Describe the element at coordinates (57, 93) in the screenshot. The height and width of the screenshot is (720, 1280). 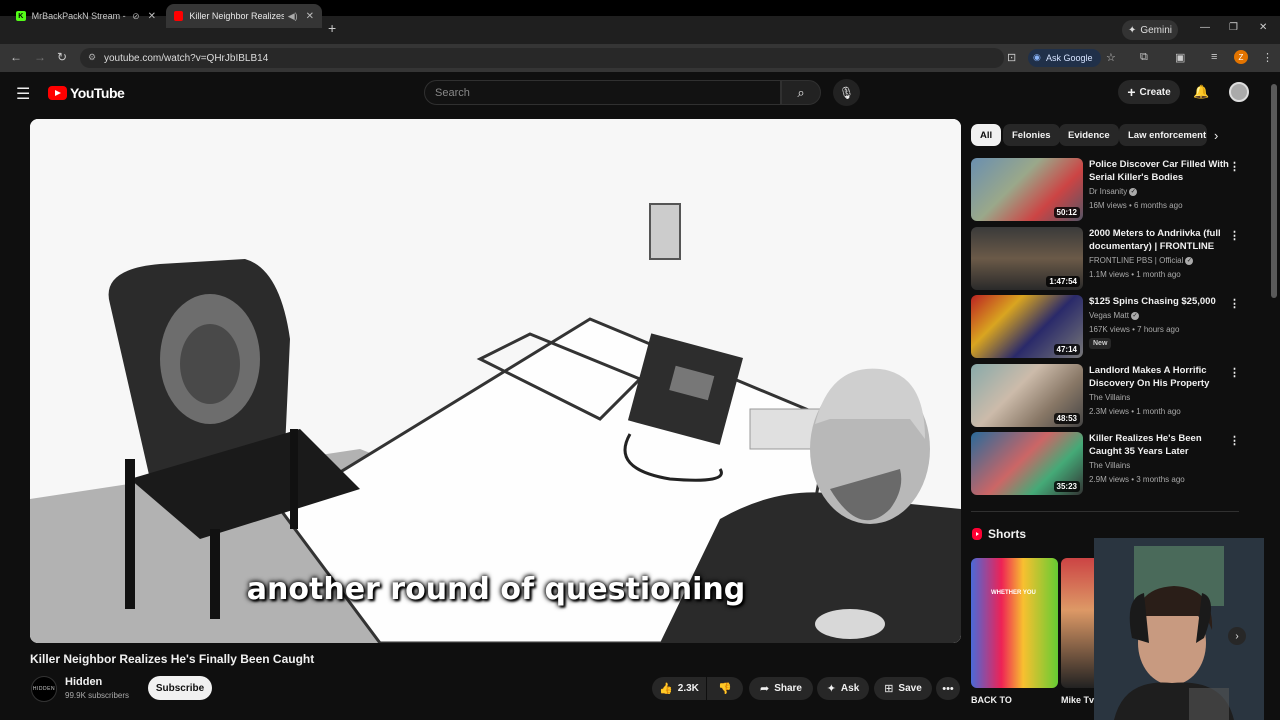
I see `youtube-play-icon` at that location.